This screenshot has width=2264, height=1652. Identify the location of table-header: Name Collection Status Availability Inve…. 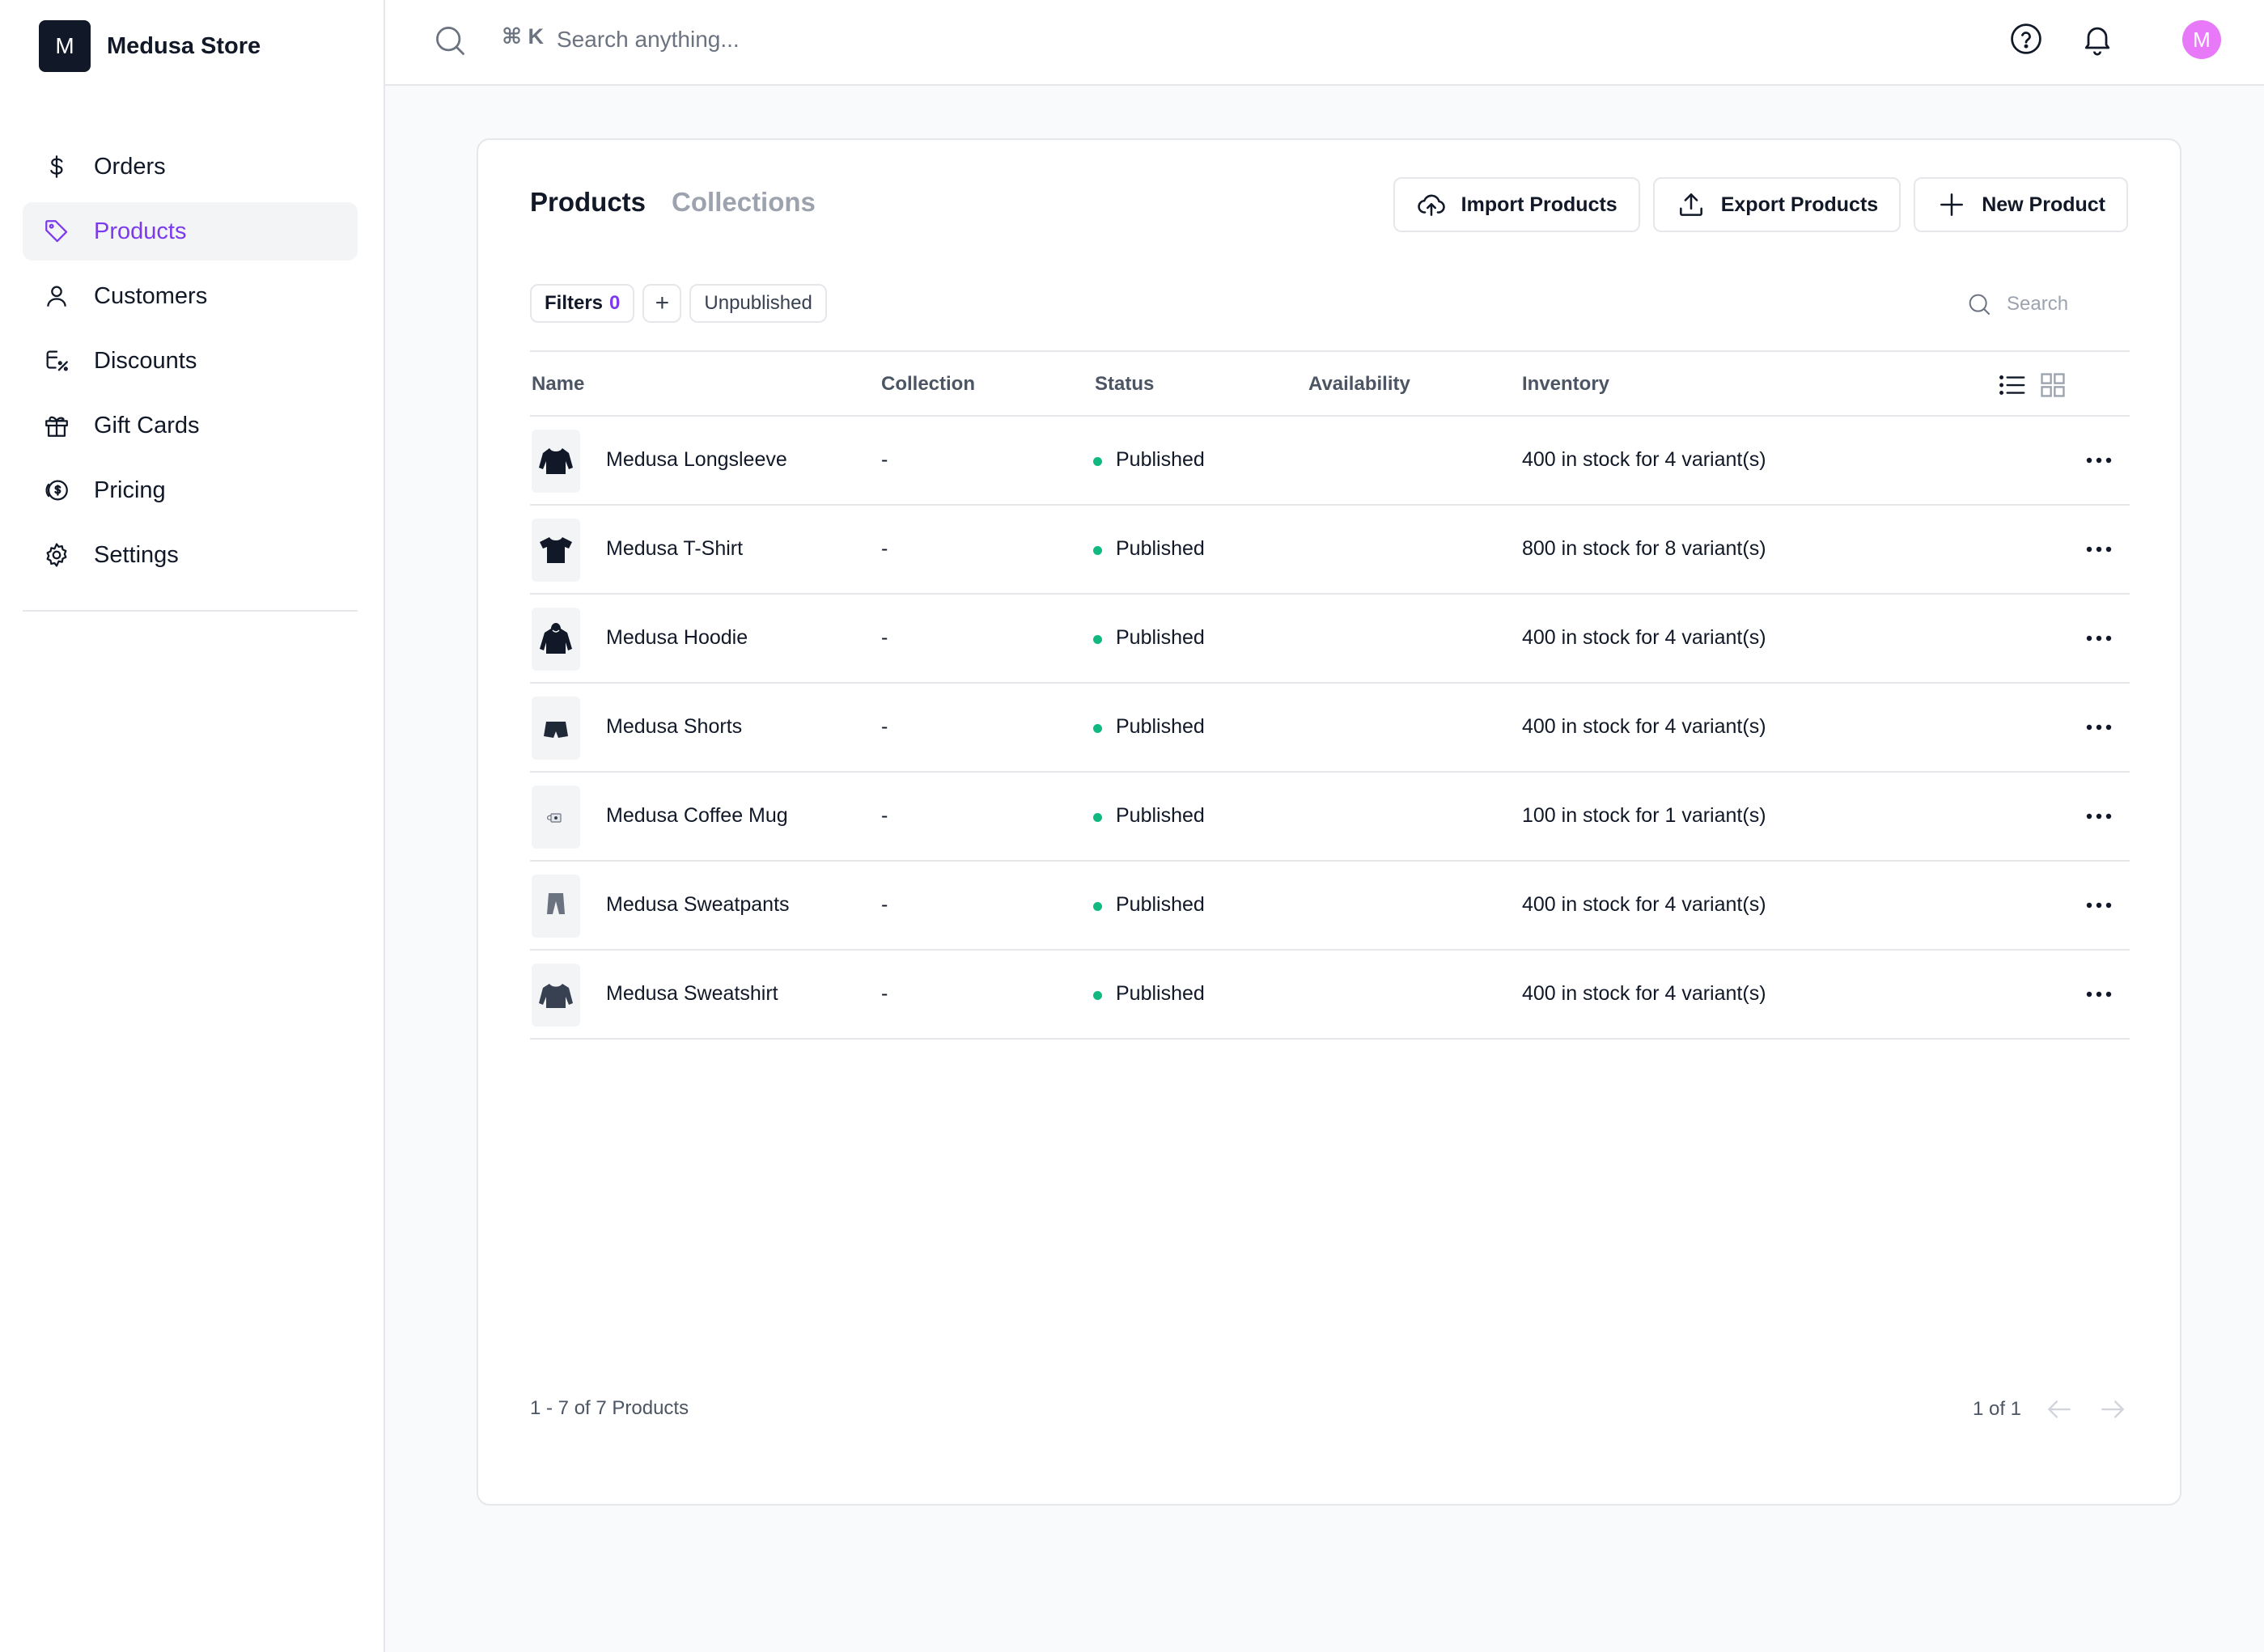
(1330, 383).